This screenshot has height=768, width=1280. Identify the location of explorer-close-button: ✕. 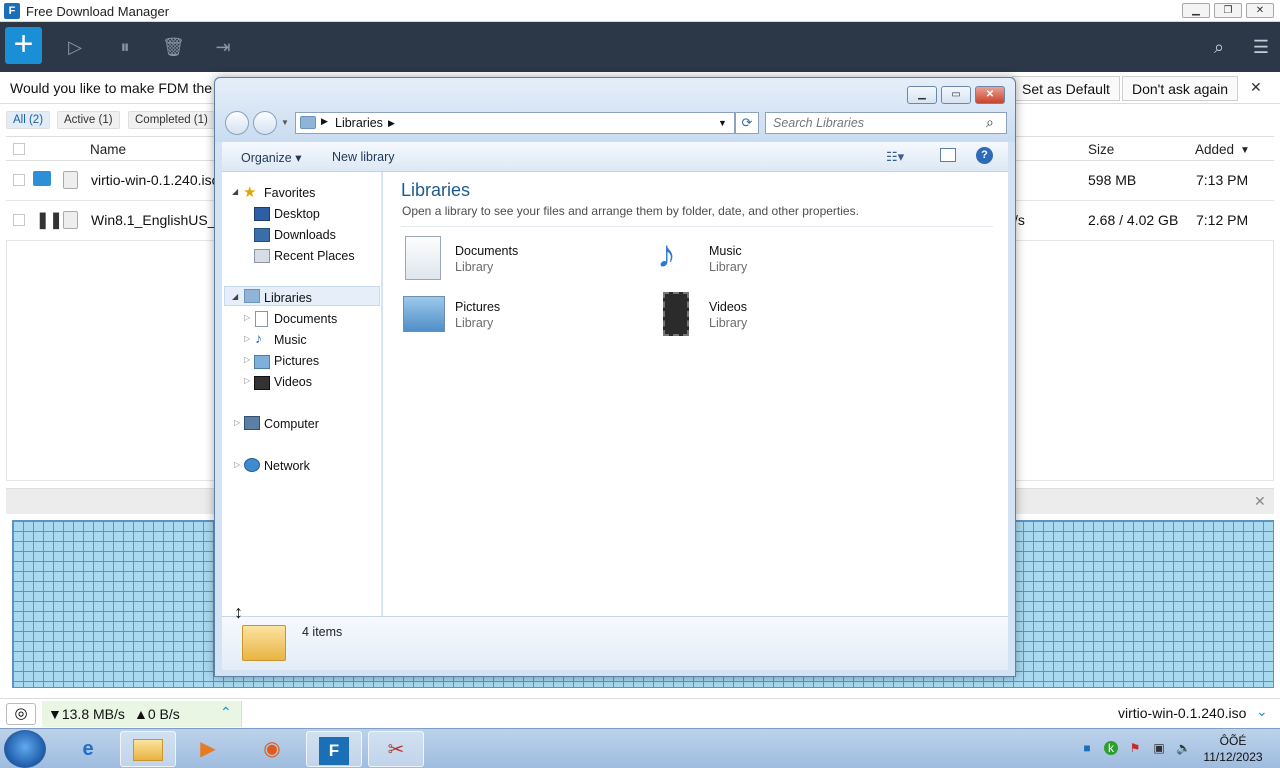
(990, 95).